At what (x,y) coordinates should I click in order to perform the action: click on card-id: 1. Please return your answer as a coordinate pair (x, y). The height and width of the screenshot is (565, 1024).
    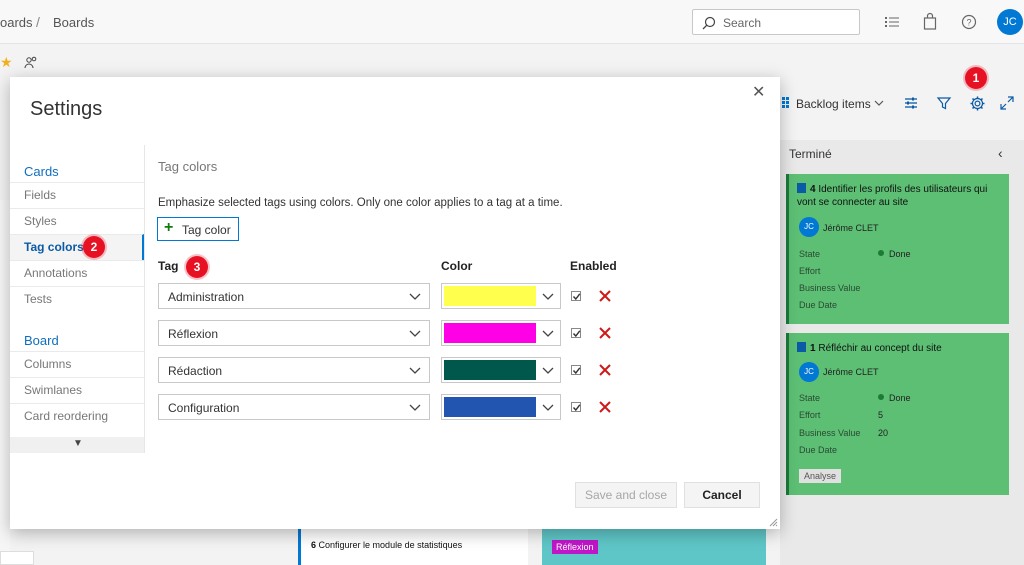
    Looking at the image, I should click on (813, 348).